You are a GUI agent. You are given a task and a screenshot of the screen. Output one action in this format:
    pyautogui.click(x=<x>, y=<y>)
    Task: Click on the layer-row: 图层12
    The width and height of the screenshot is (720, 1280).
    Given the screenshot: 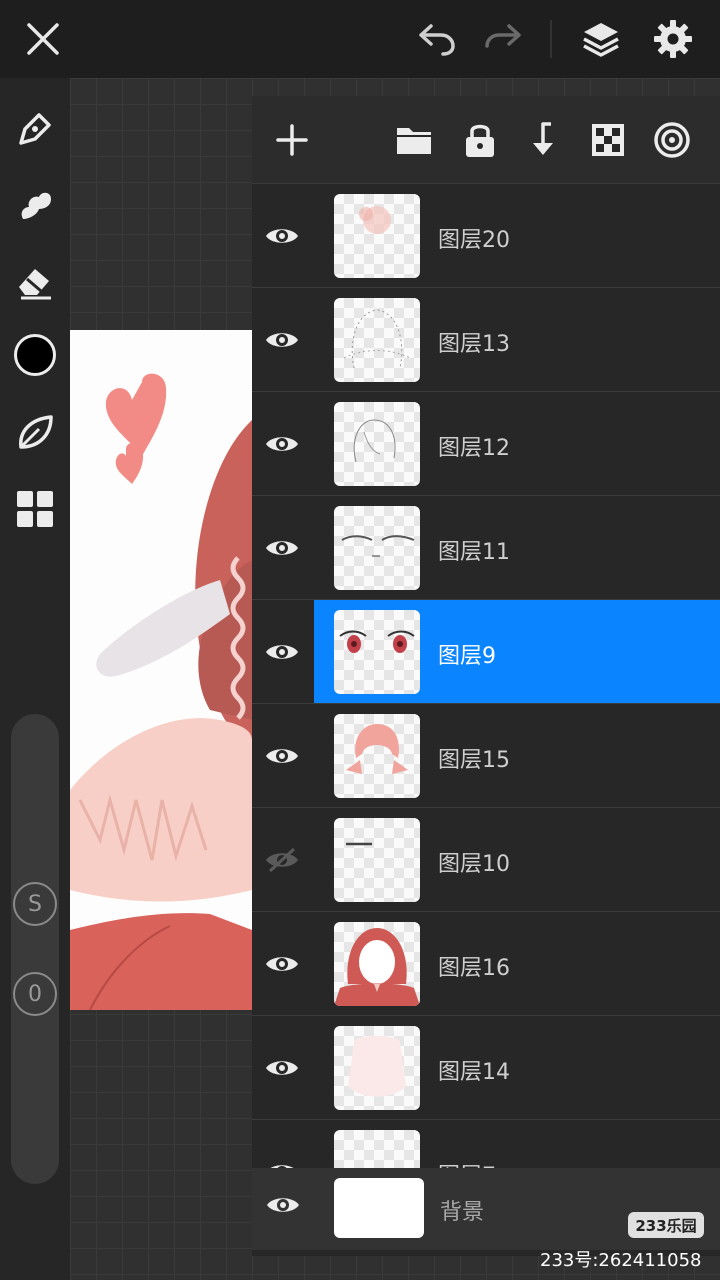 What is the action you would take?
    pyautogui.click(x=486, y=444)
    